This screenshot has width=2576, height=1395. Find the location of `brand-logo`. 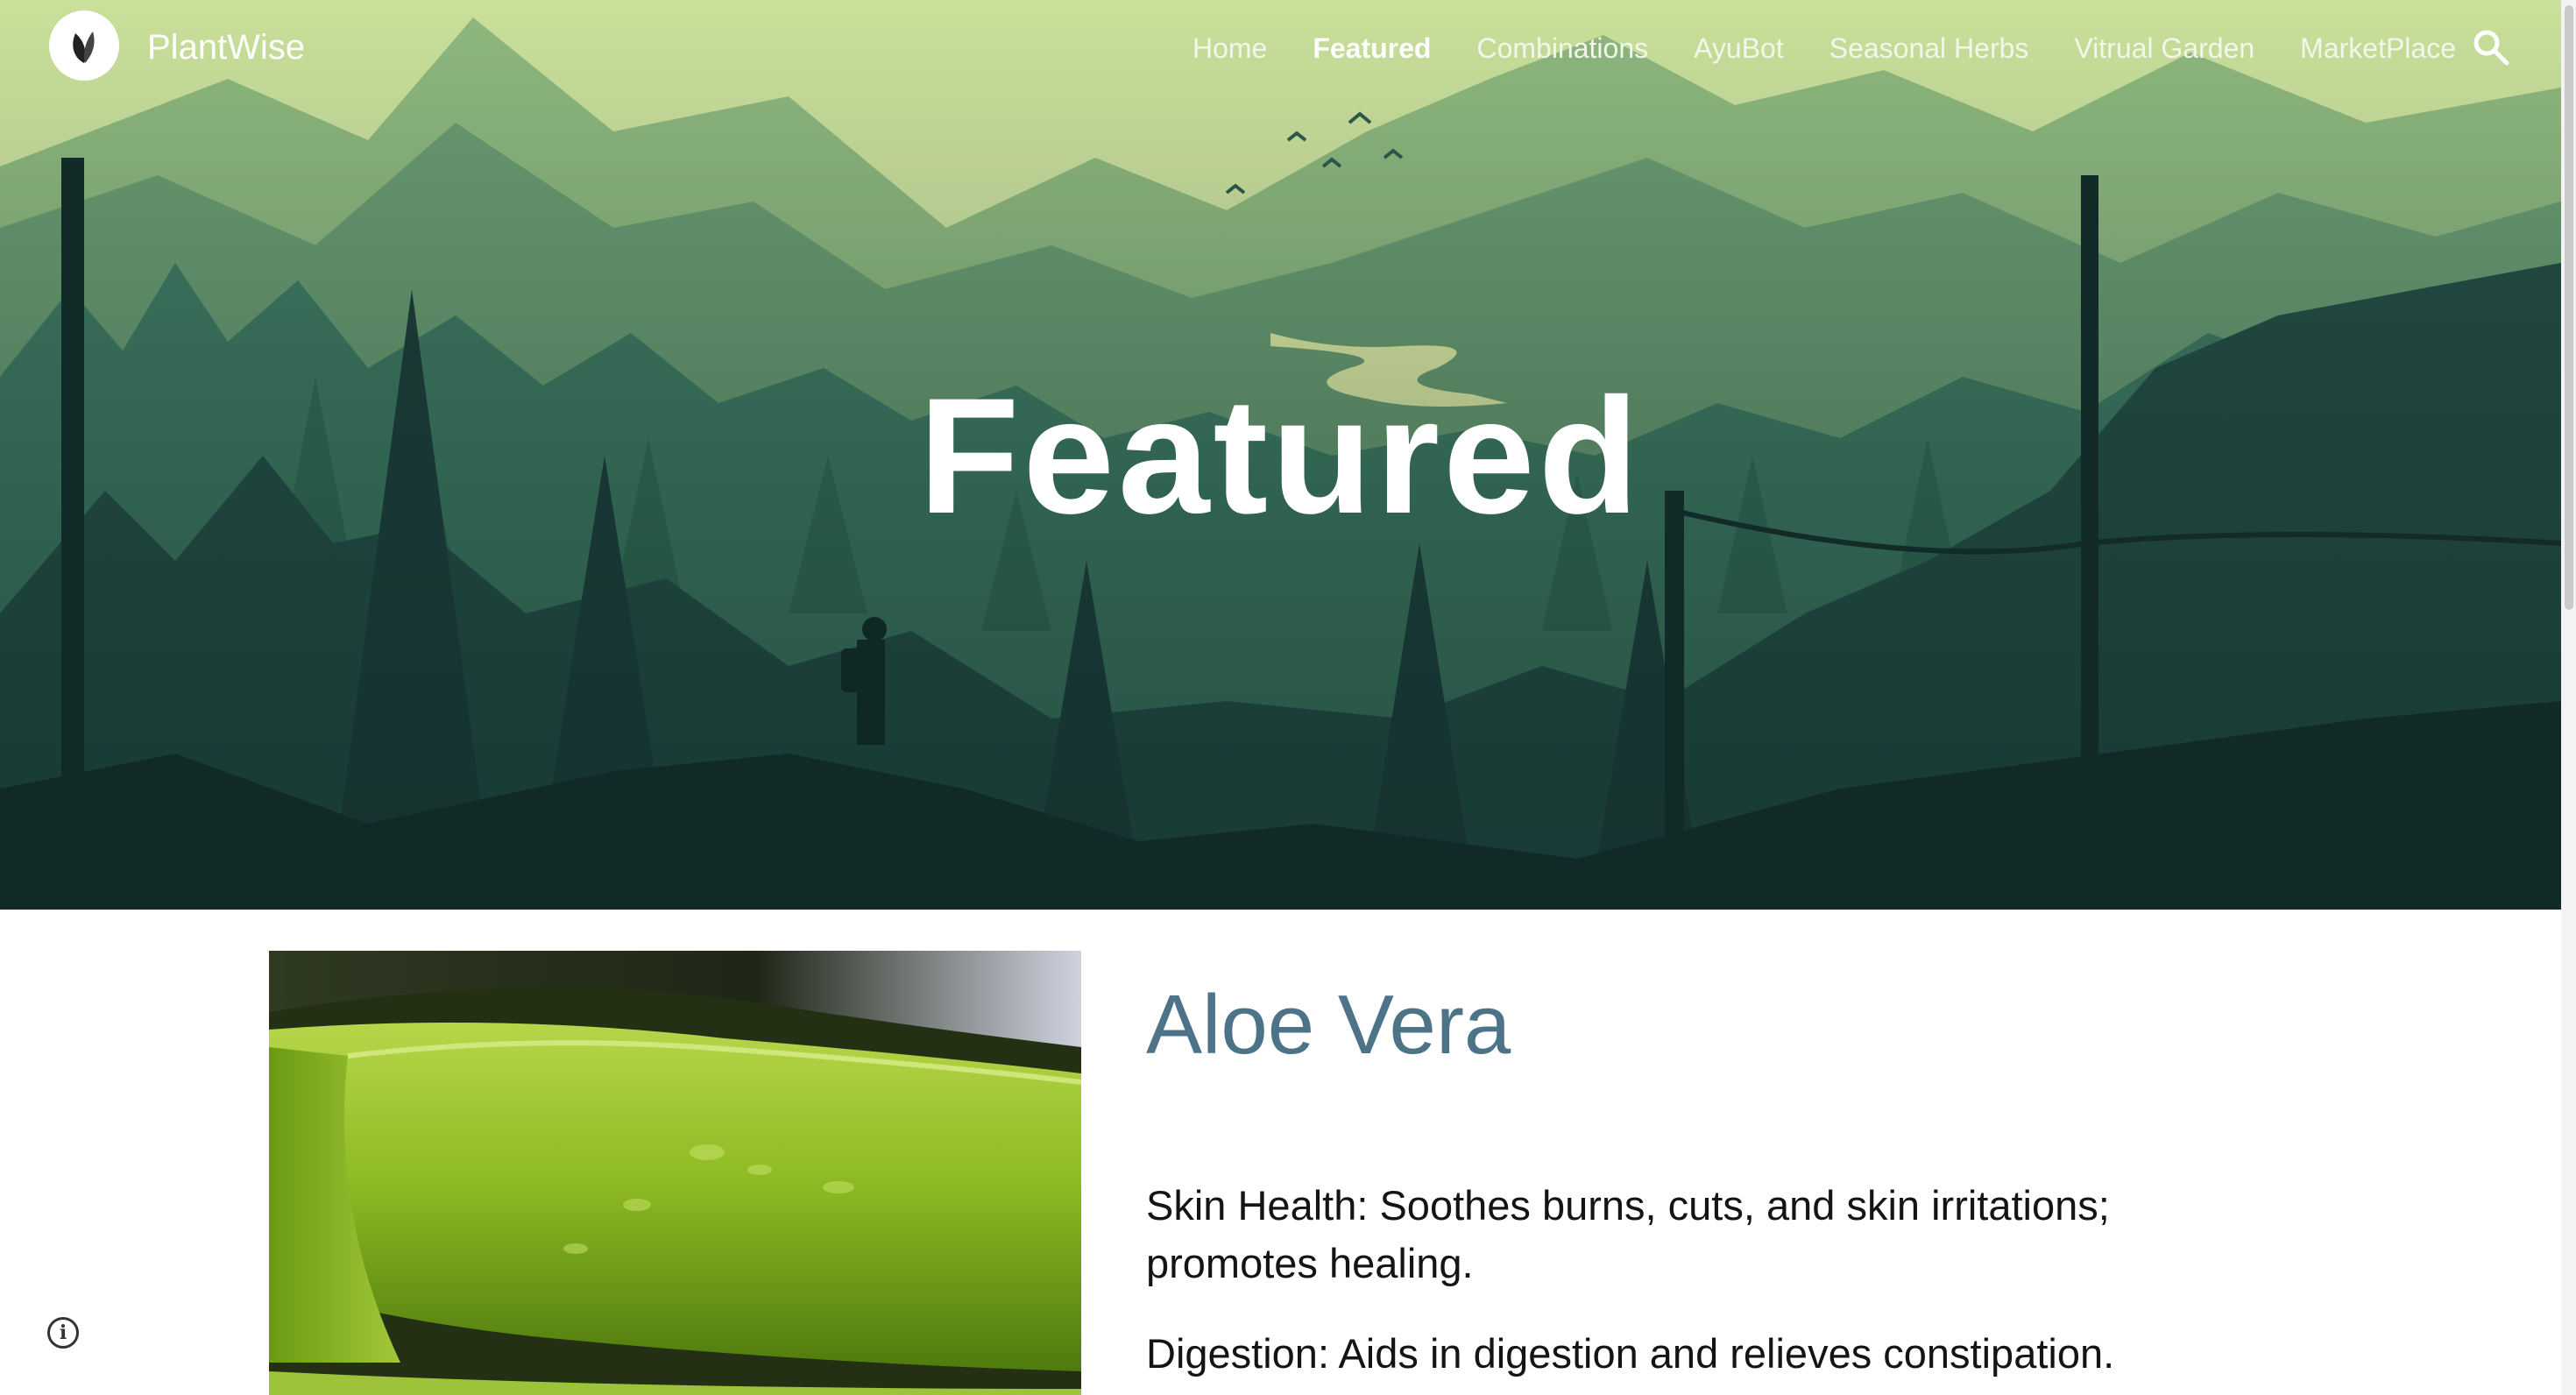

brand-logo is located at coordinates (84, 46).